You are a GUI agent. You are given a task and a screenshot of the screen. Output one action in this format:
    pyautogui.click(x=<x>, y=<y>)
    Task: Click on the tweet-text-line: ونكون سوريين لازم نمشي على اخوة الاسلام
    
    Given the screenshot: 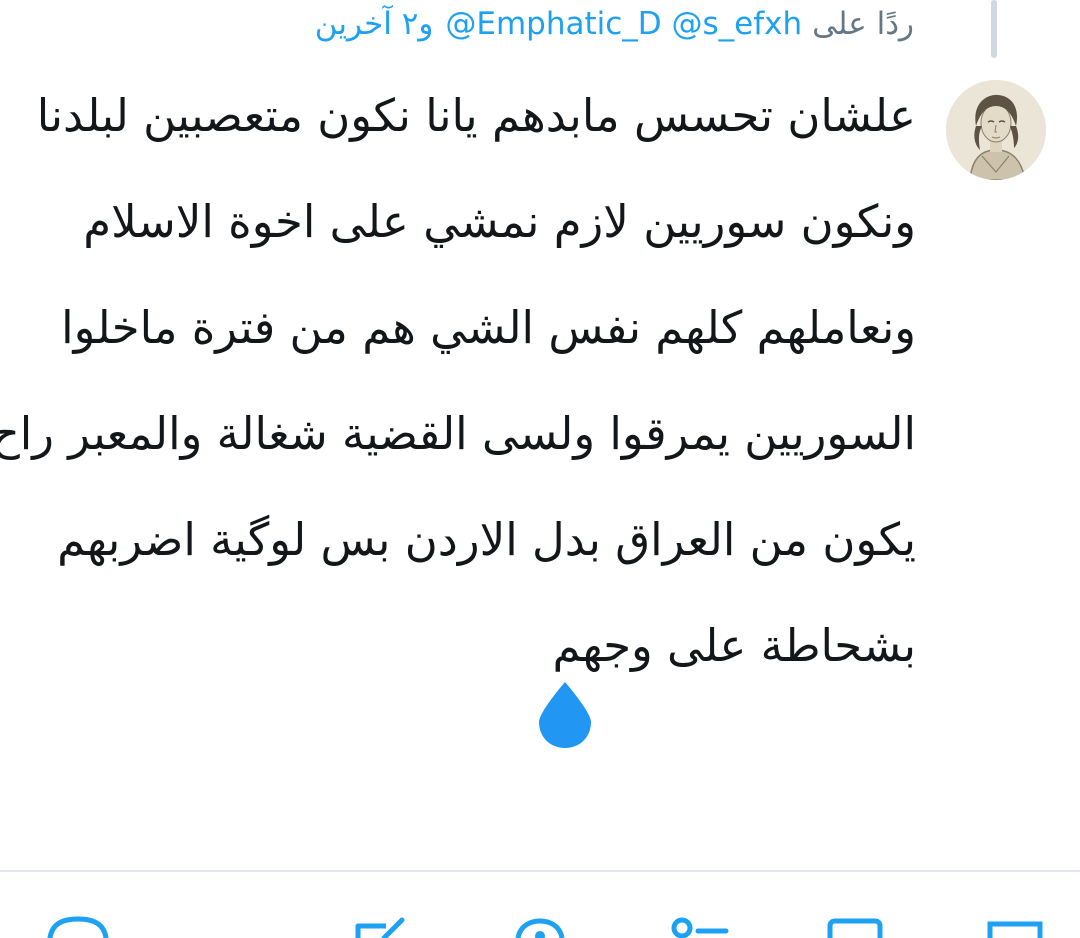 What is the action you would take?
    pyautogui.click(x=499, y=221)
    